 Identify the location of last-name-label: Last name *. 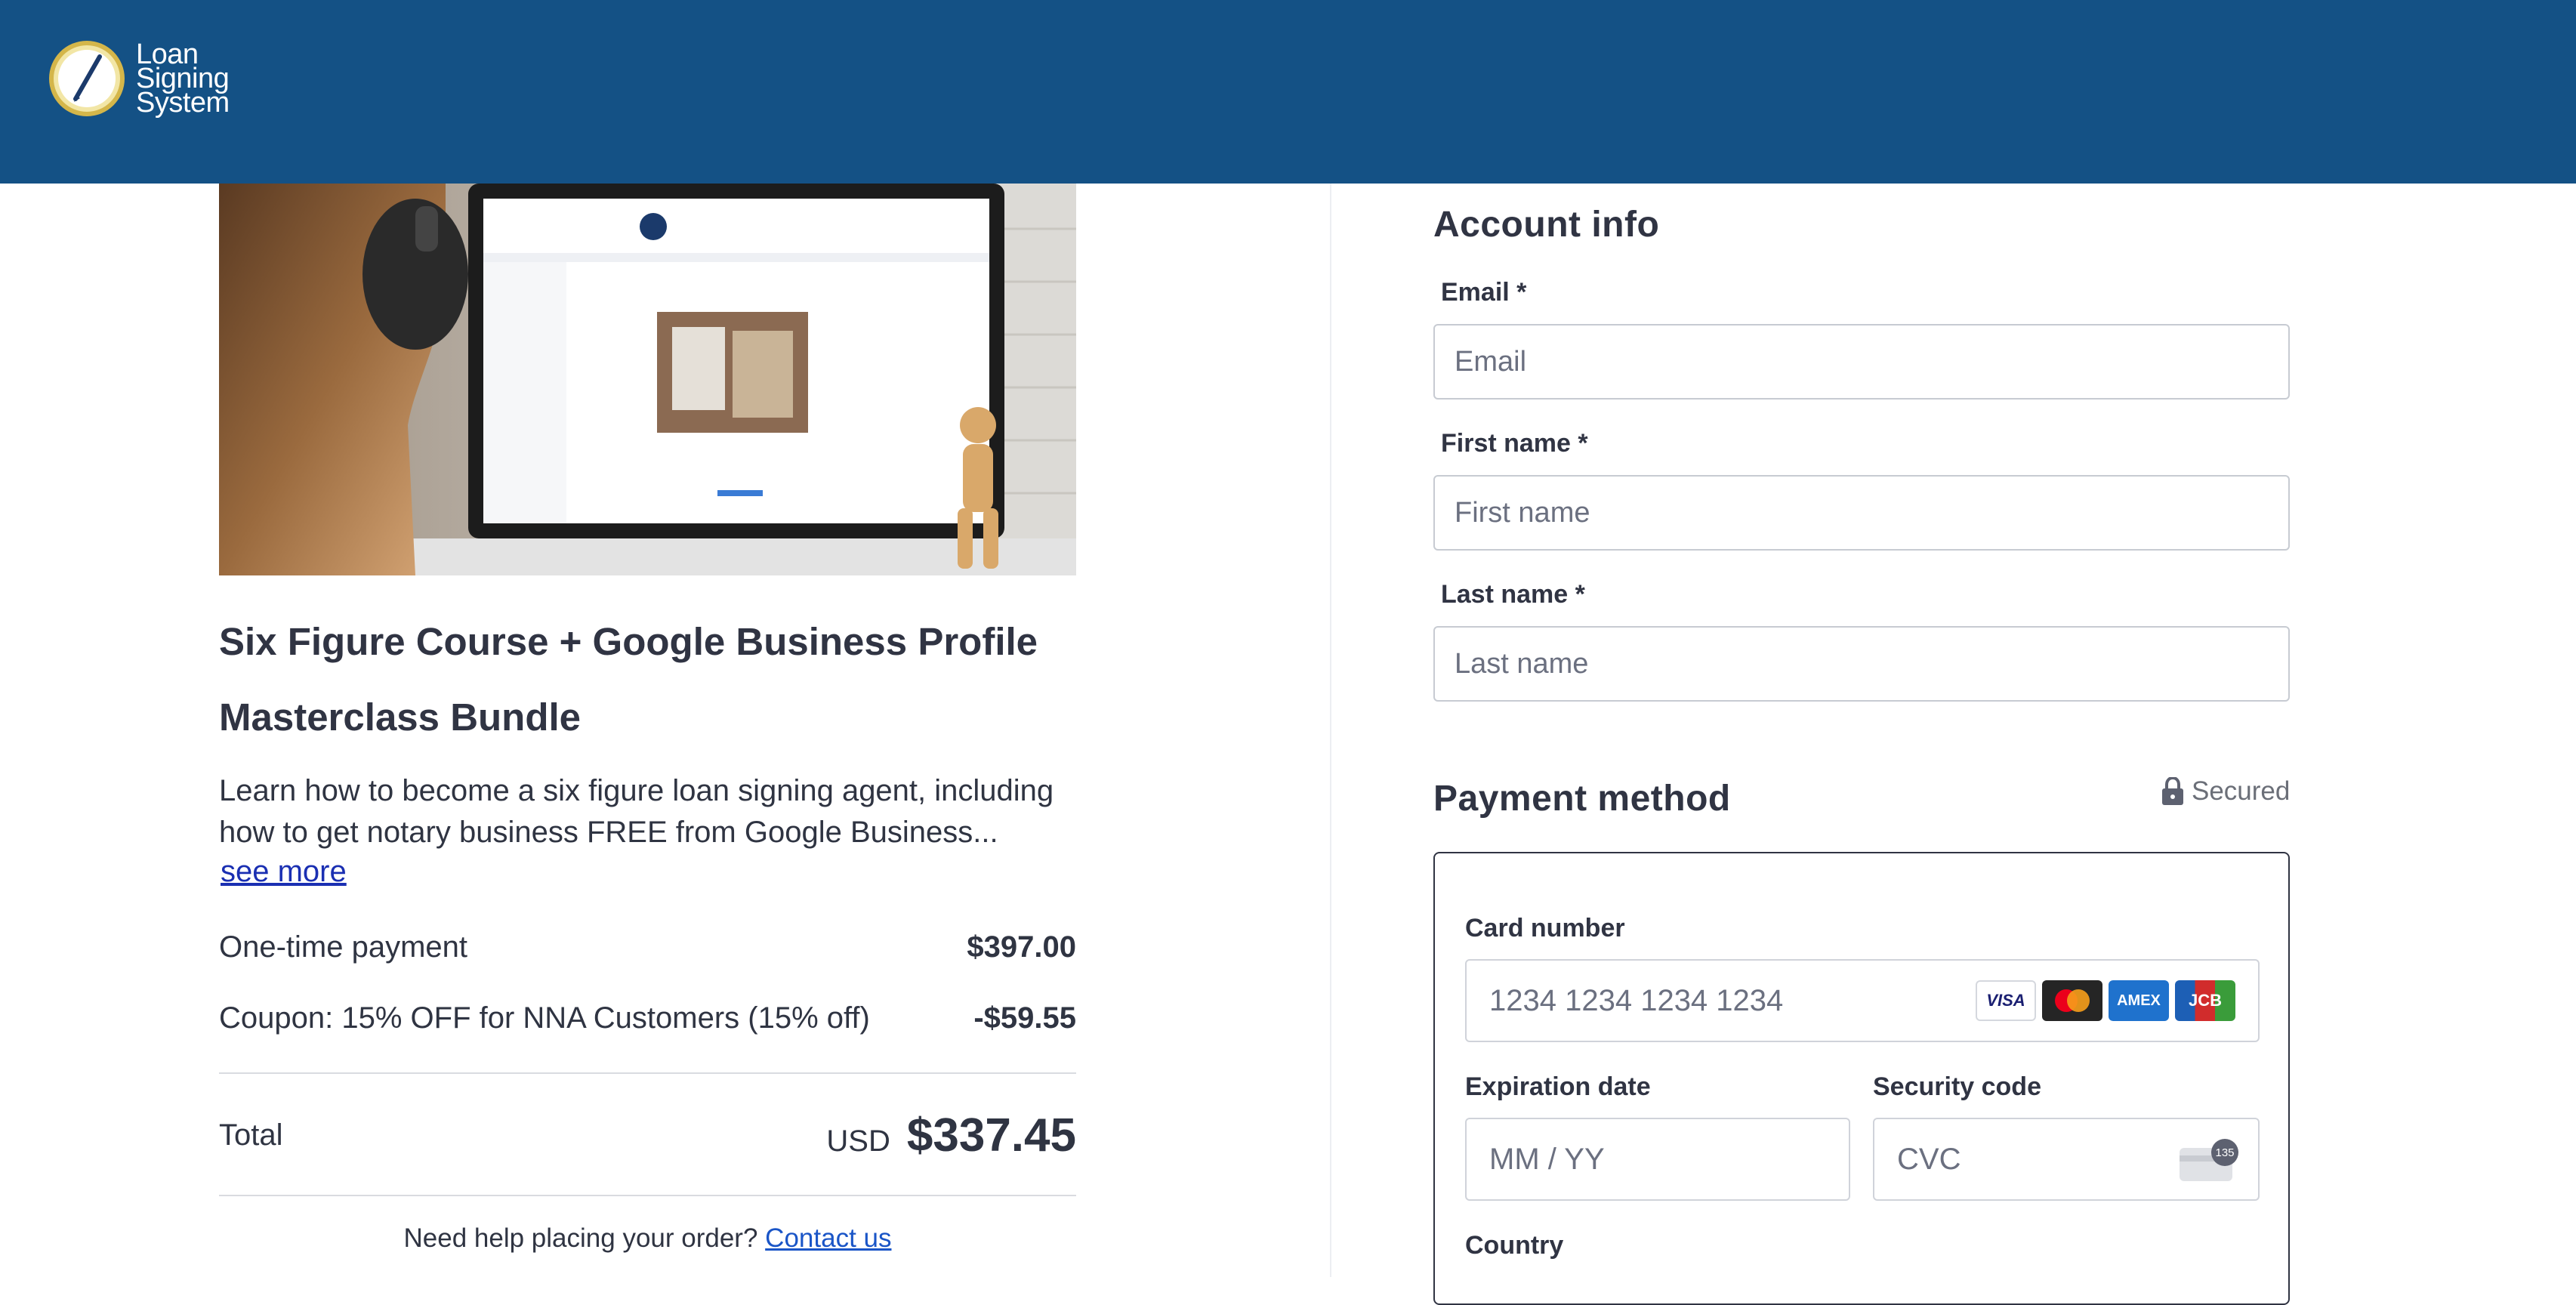
(1513, 595).